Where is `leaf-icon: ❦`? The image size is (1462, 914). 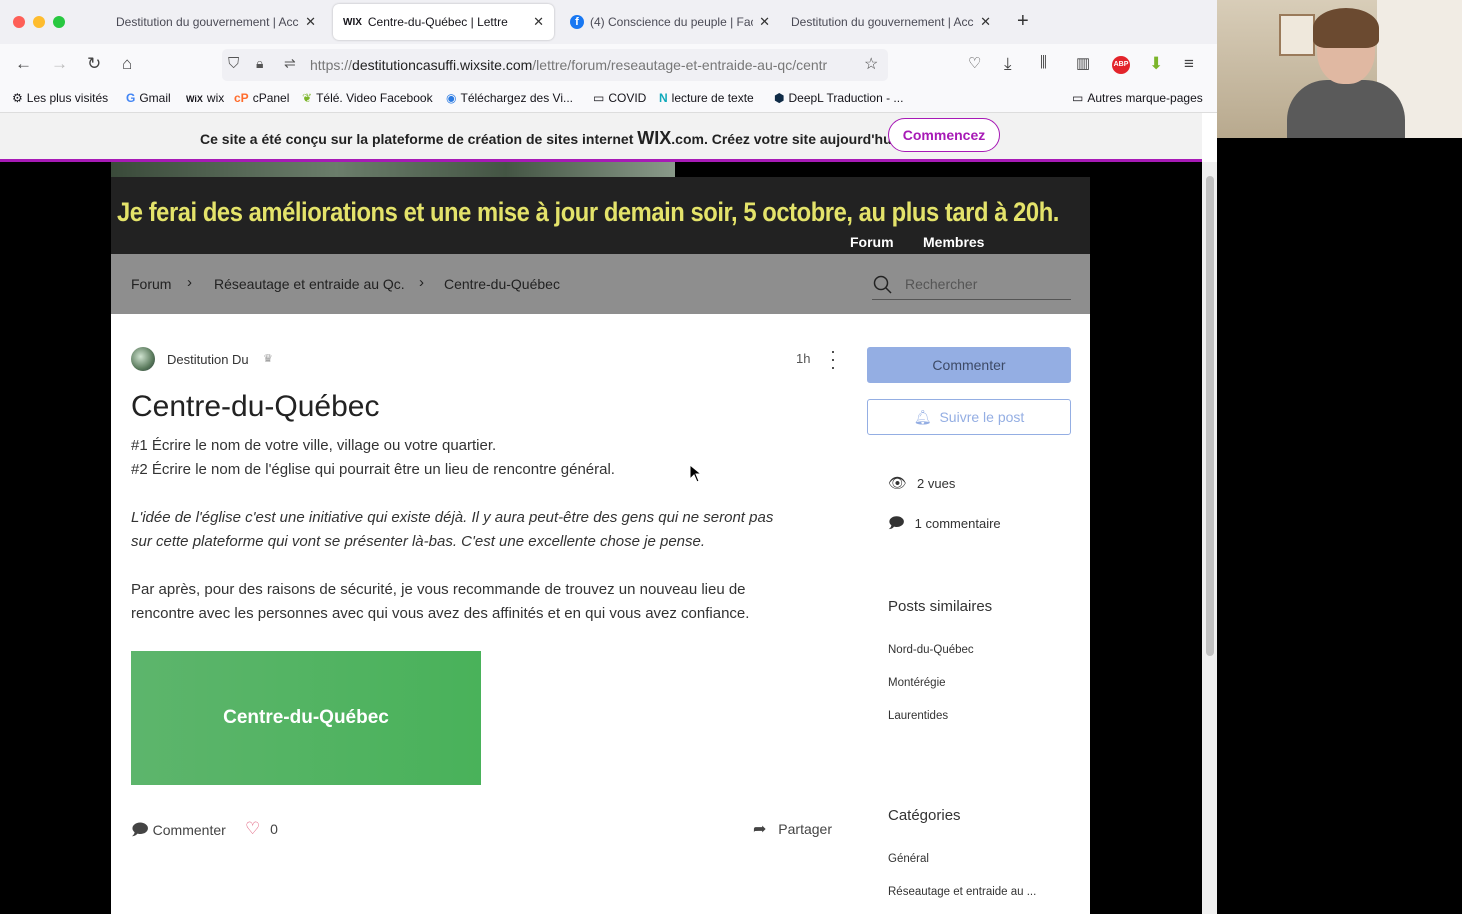
leaf-icon: ❦ is located at coordinates (307, 98).